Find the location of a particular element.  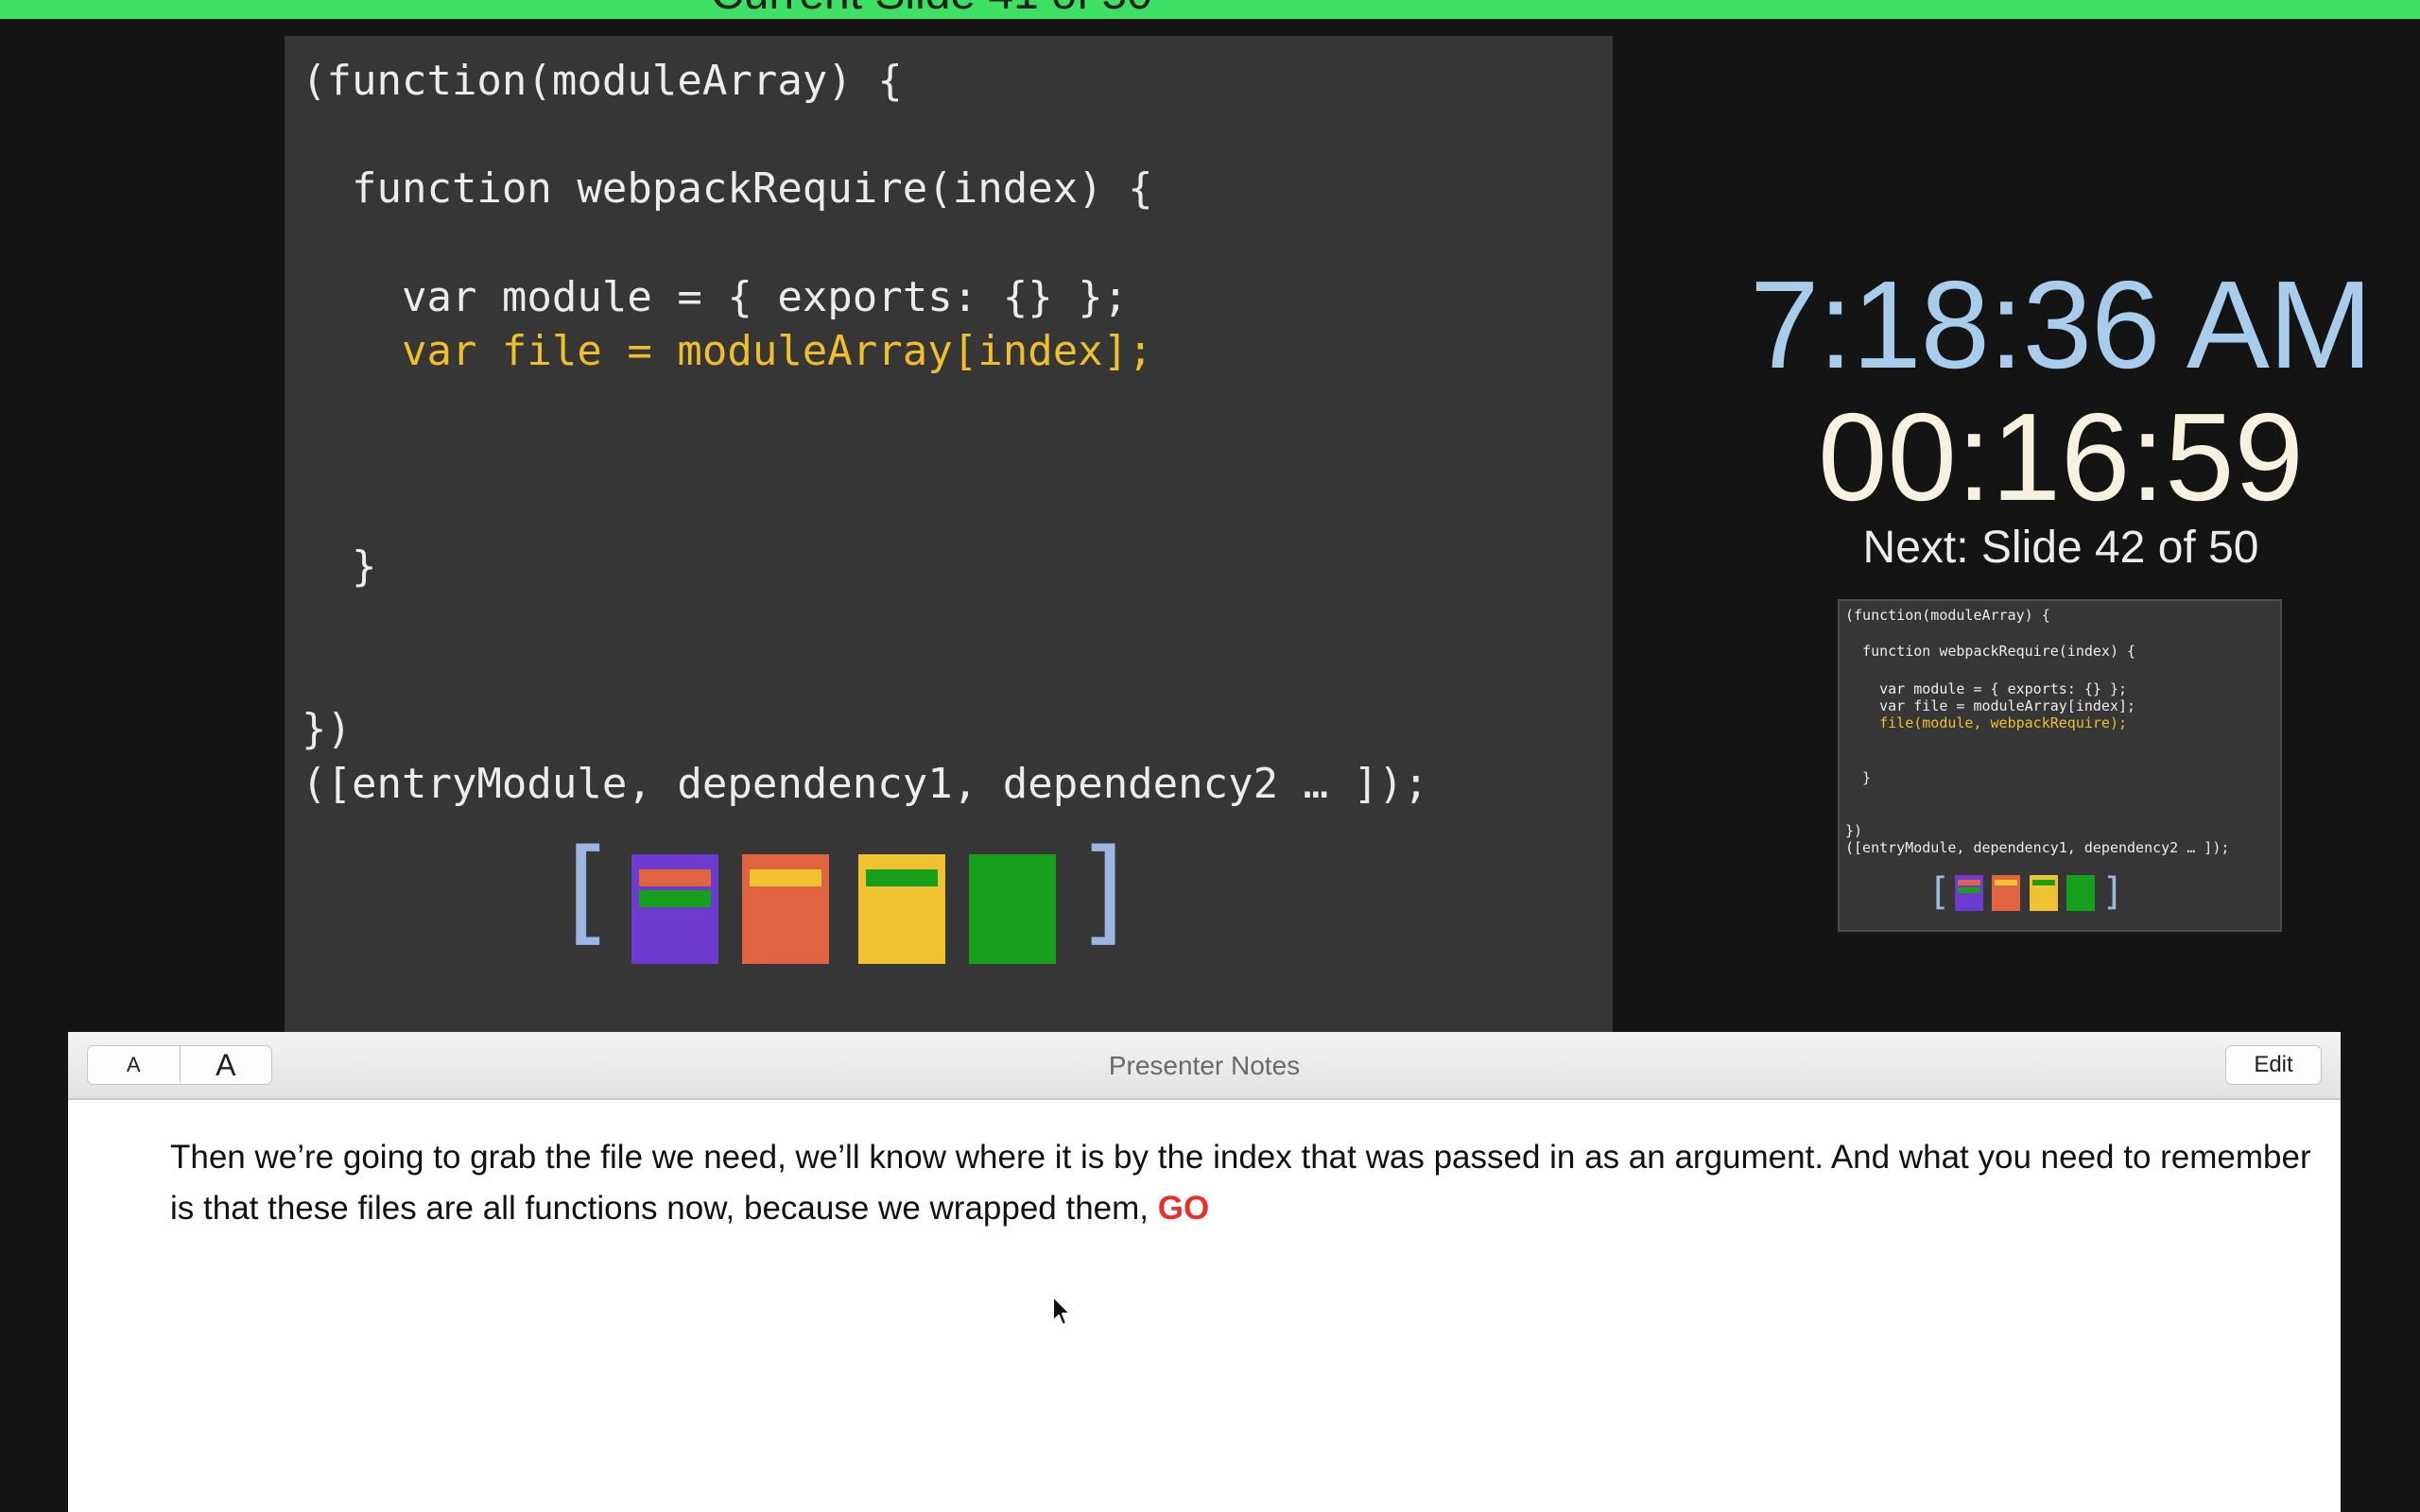

thumb-code-line-highlighted: file(module, webpackRequire); is located at coordinates (1986, 722).